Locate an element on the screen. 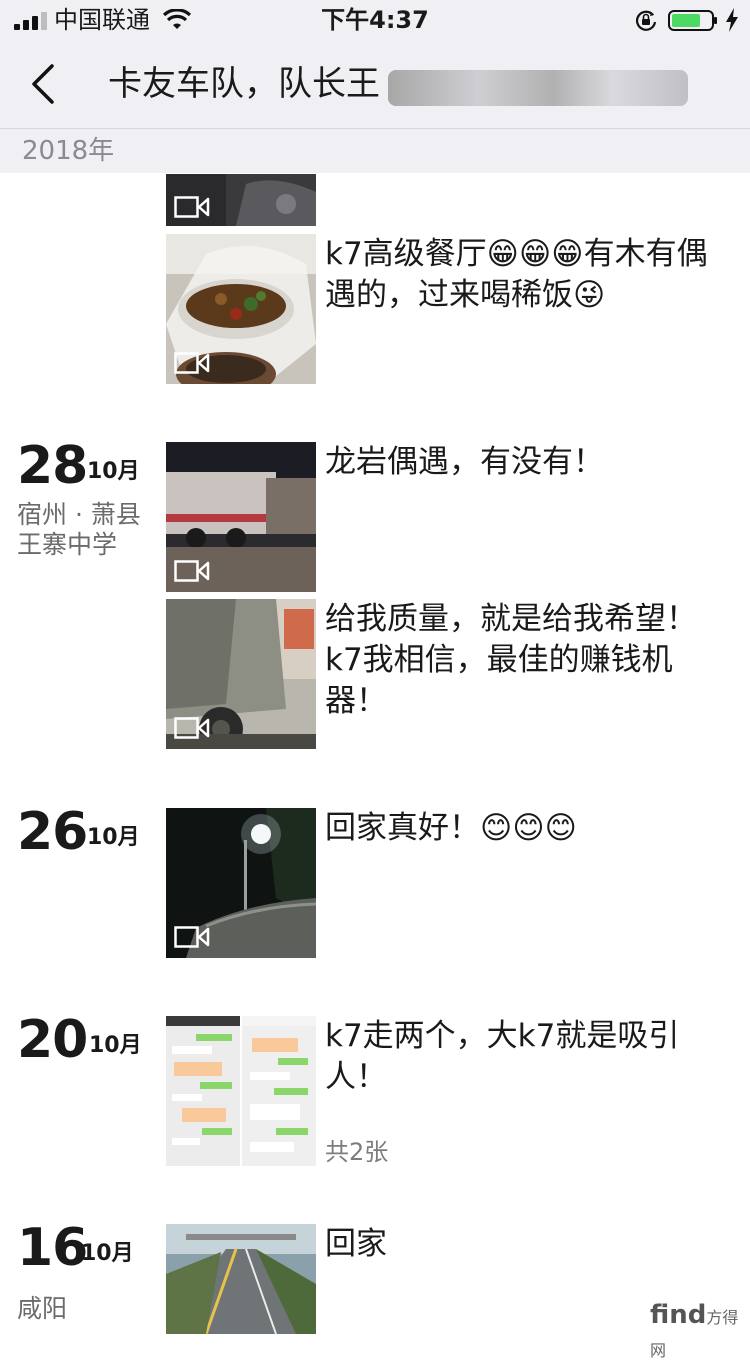 The width and height of the screenshot is (750, 1366). watermark: find方得网 is located at coordinates (700, 1333).